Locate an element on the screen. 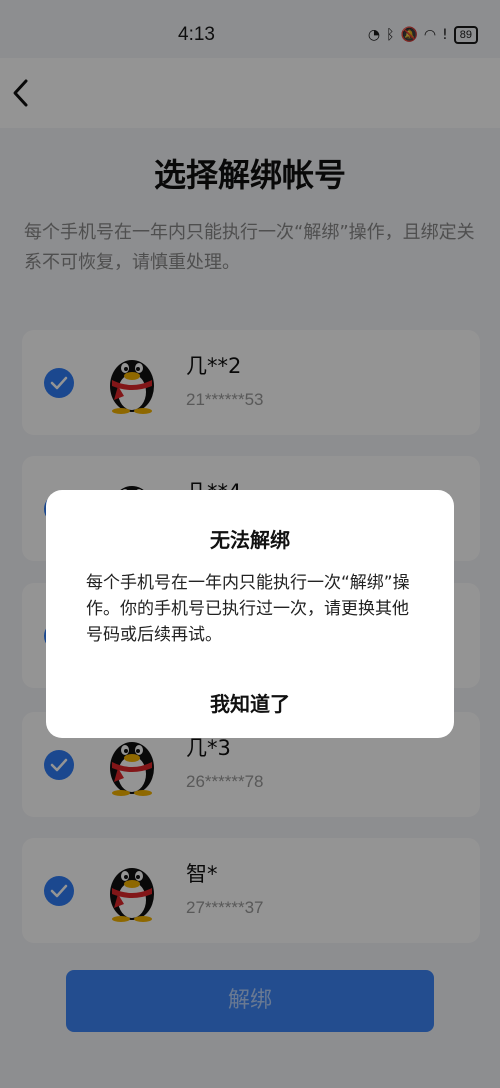 Image resolution: width=500 pixels, height=1088 pixels. dialog-confirm-button: 我知道了 is located at coordinates (250, 702).